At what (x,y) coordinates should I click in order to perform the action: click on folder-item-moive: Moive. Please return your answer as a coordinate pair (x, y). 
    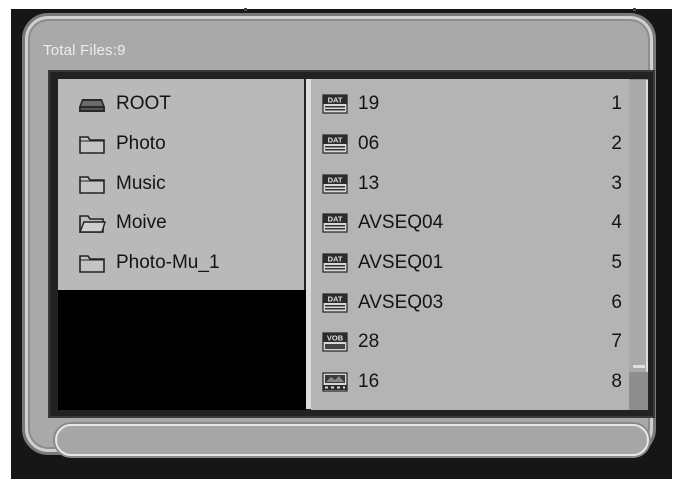
    Looking at the image, I should click on (122, 223).